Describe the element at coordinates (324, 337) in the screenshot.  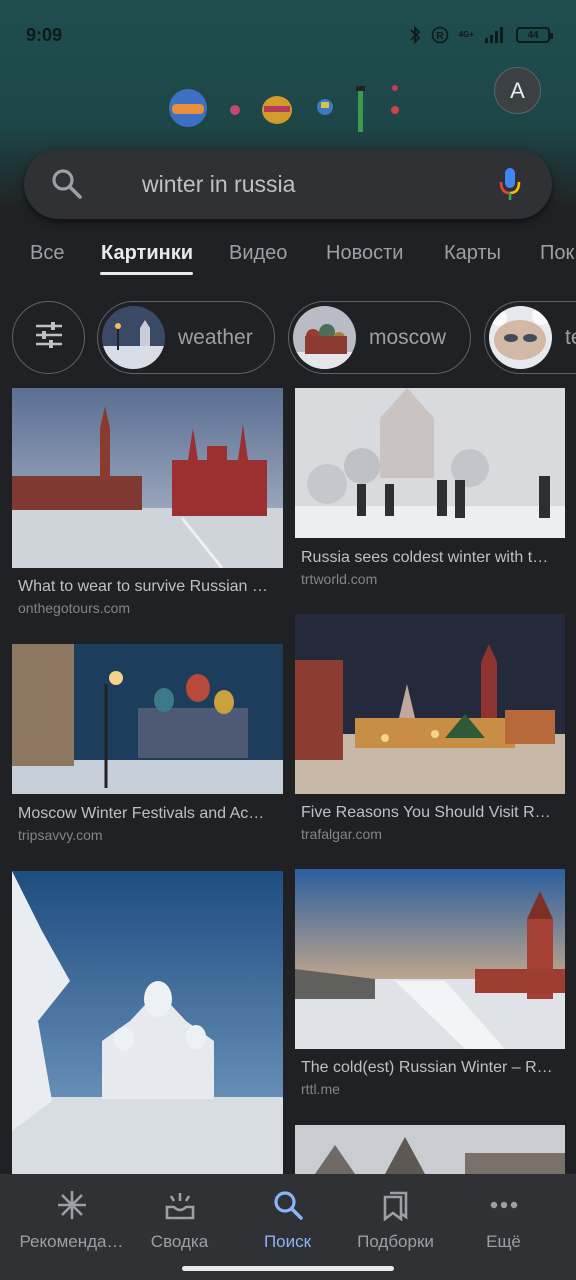
I see `chip-moscow-thumbnail` at that location.